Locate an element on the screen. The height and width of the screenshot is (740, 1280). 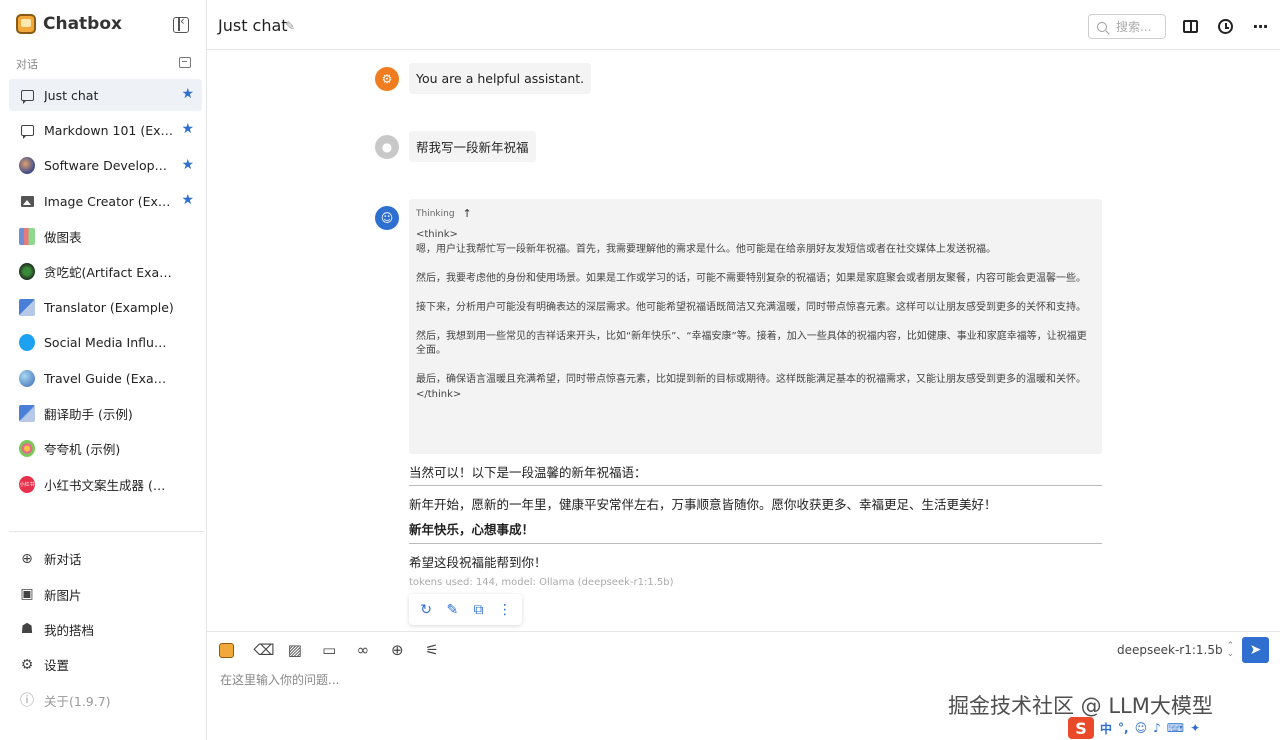
image-icon is located at coordinates (27, 201).